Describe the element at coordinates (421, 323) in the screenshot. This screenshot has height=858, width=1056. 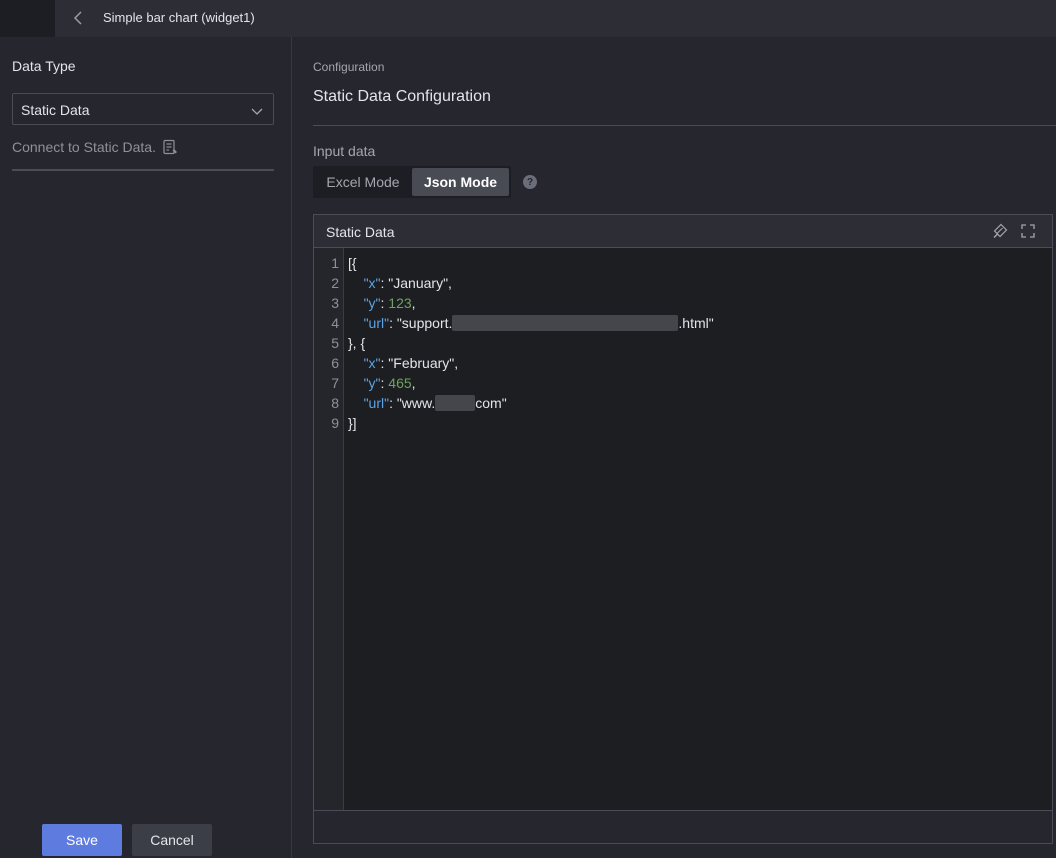
I see `code-token: : "support.` at that location.